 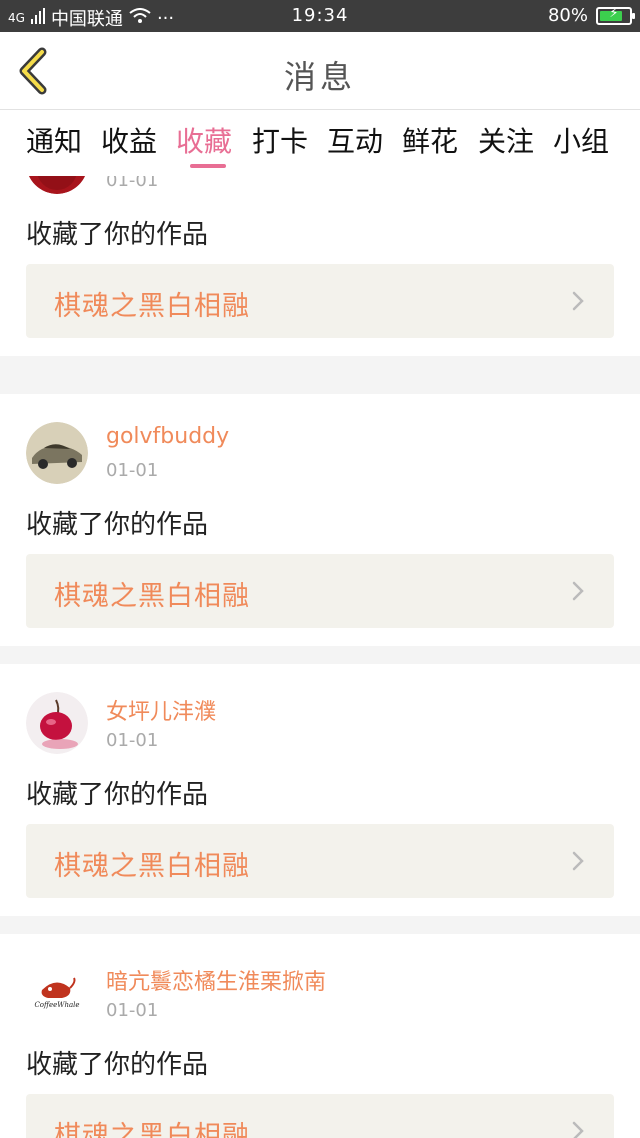 I want to click on svg-text: CoffeeWhale, so click(x=56, y=1005).